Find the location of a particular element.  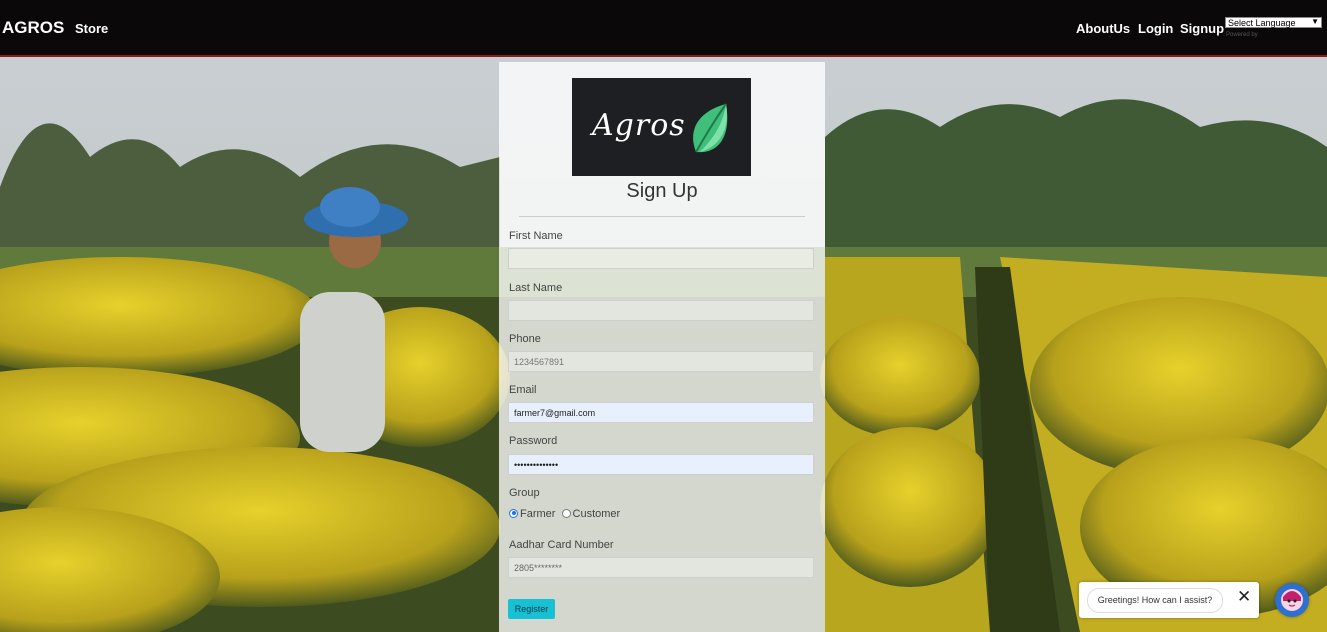

leaf-icon is located at coordinates (710, 128).